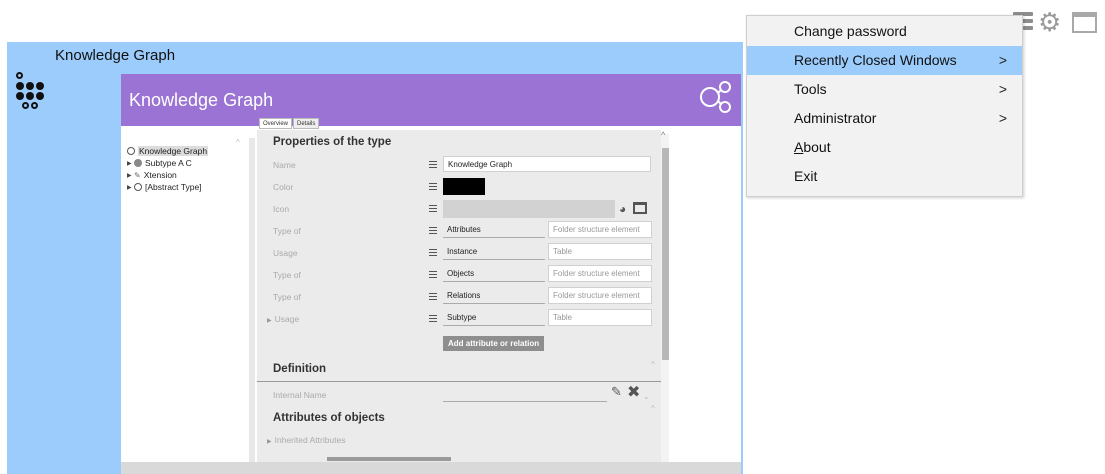 This screenshot has height=474, width=1105. What do you see at coordinates (884, 118) in the screenshot?
I see `menu-item-administrator: Administrator >` at bounding box center [884, 118].